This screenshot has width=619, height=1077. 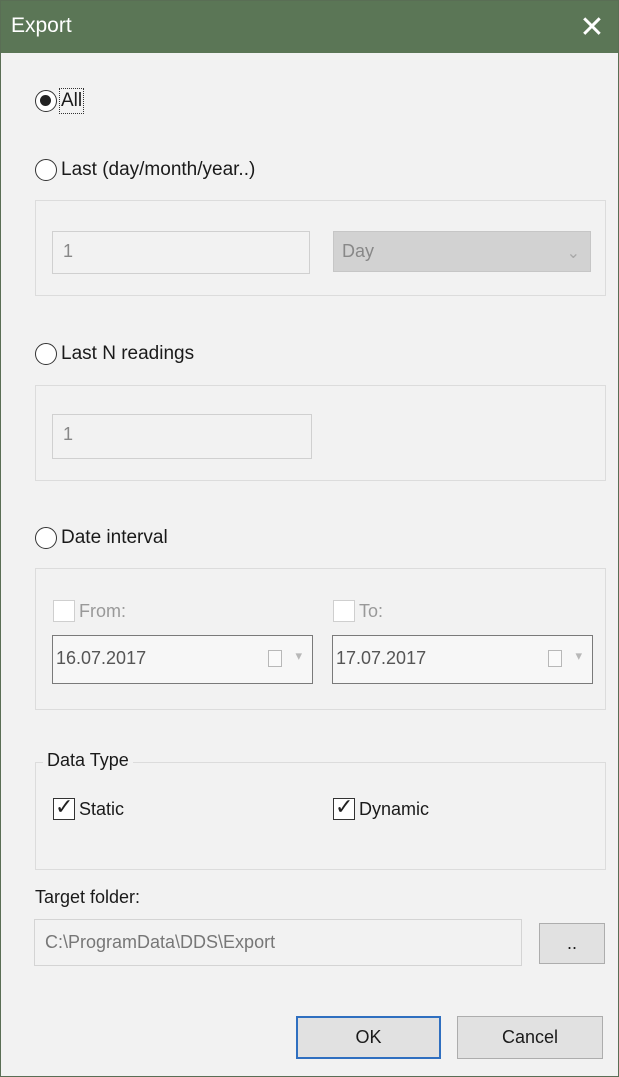 I want to click on dialog-title: Export, so click(x=41, y=25).